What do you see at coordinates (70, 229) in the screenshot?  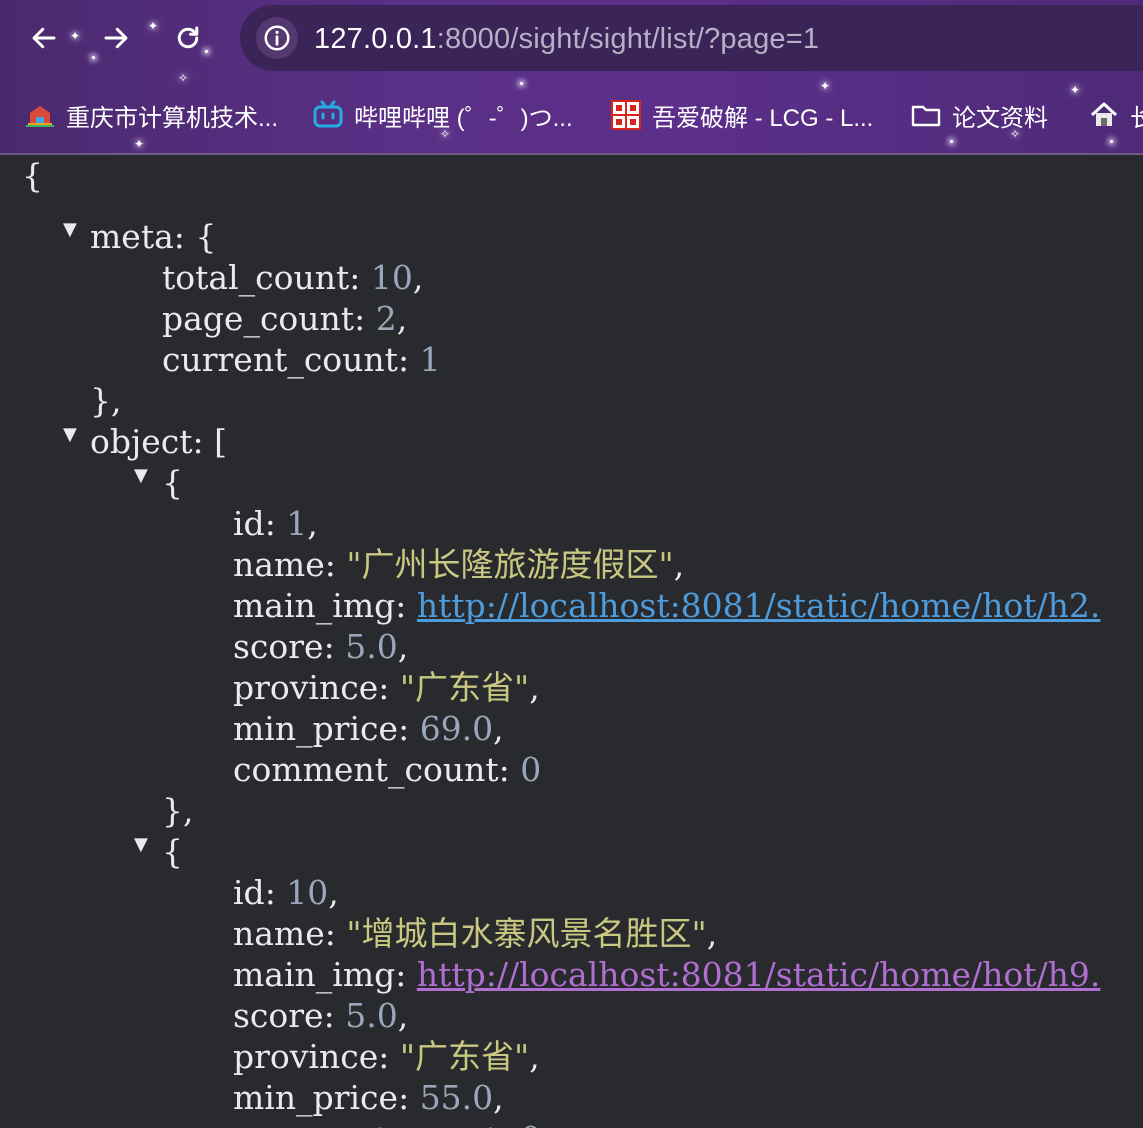 I see `collapse-toggle-meta: ▼` at bounding box center [70, 229].